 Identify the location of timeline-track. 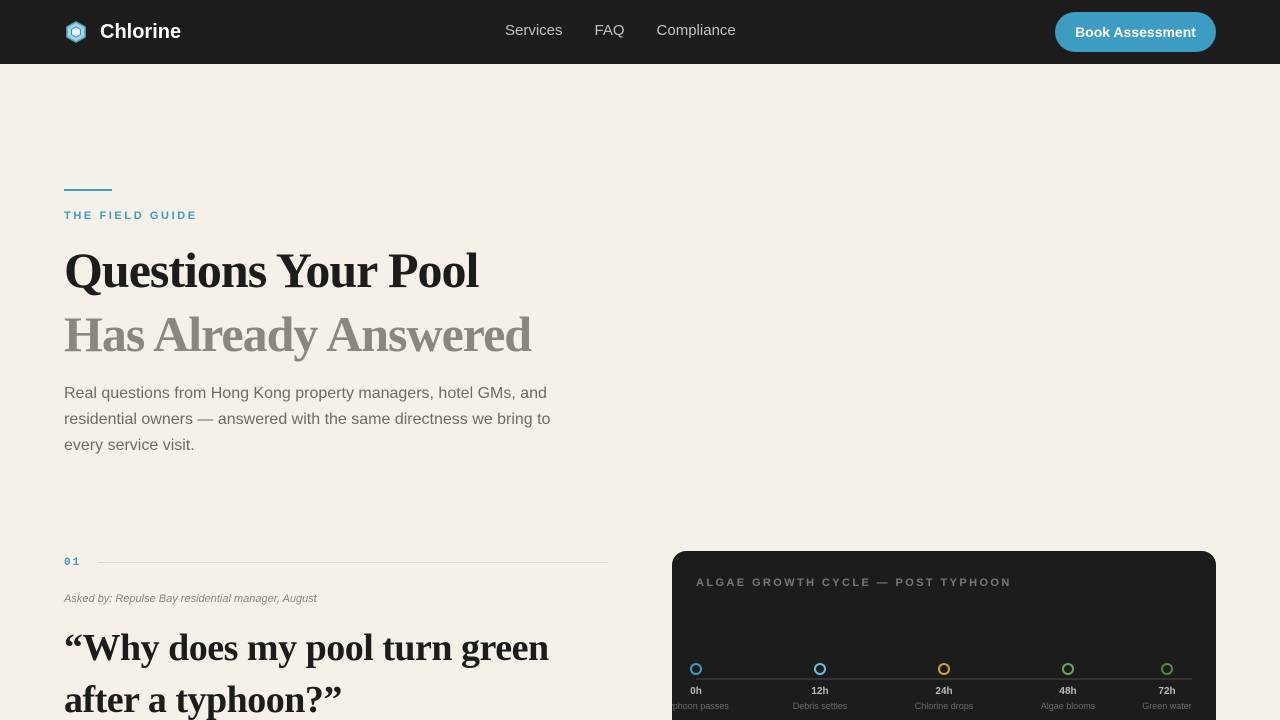
(944, 679).